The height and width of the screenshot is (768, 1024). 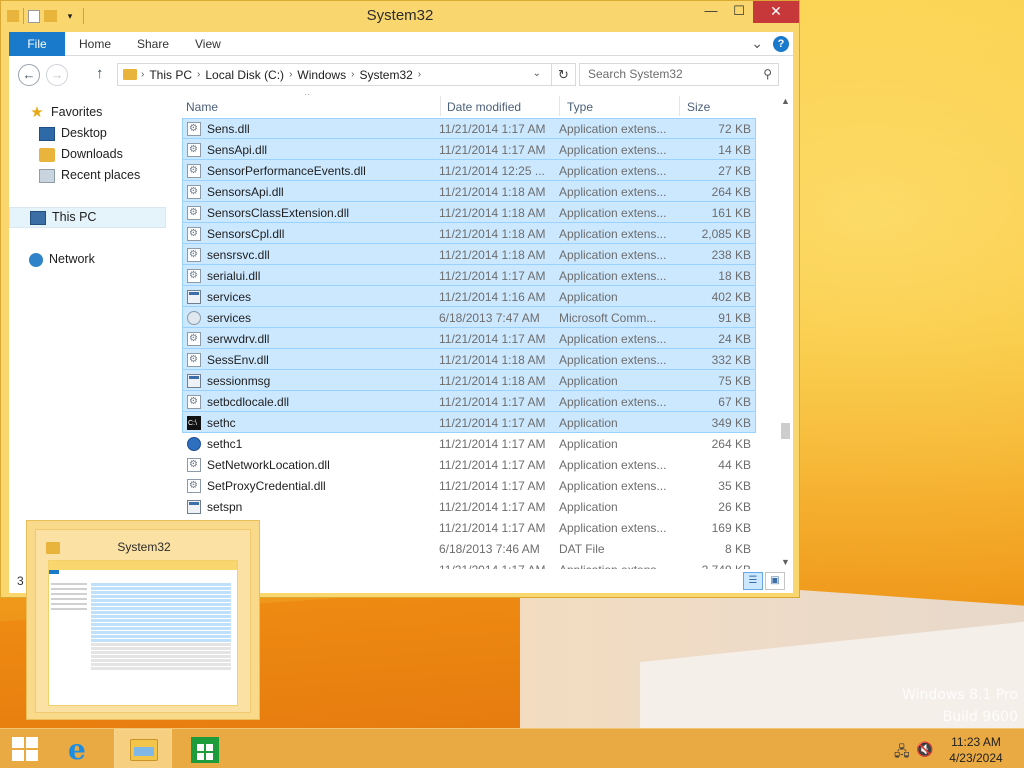 What do you see at coordinates (73, 133) in the screenshot?
I see `nav-desktop: Desktop` at bounding box center [73, 133].